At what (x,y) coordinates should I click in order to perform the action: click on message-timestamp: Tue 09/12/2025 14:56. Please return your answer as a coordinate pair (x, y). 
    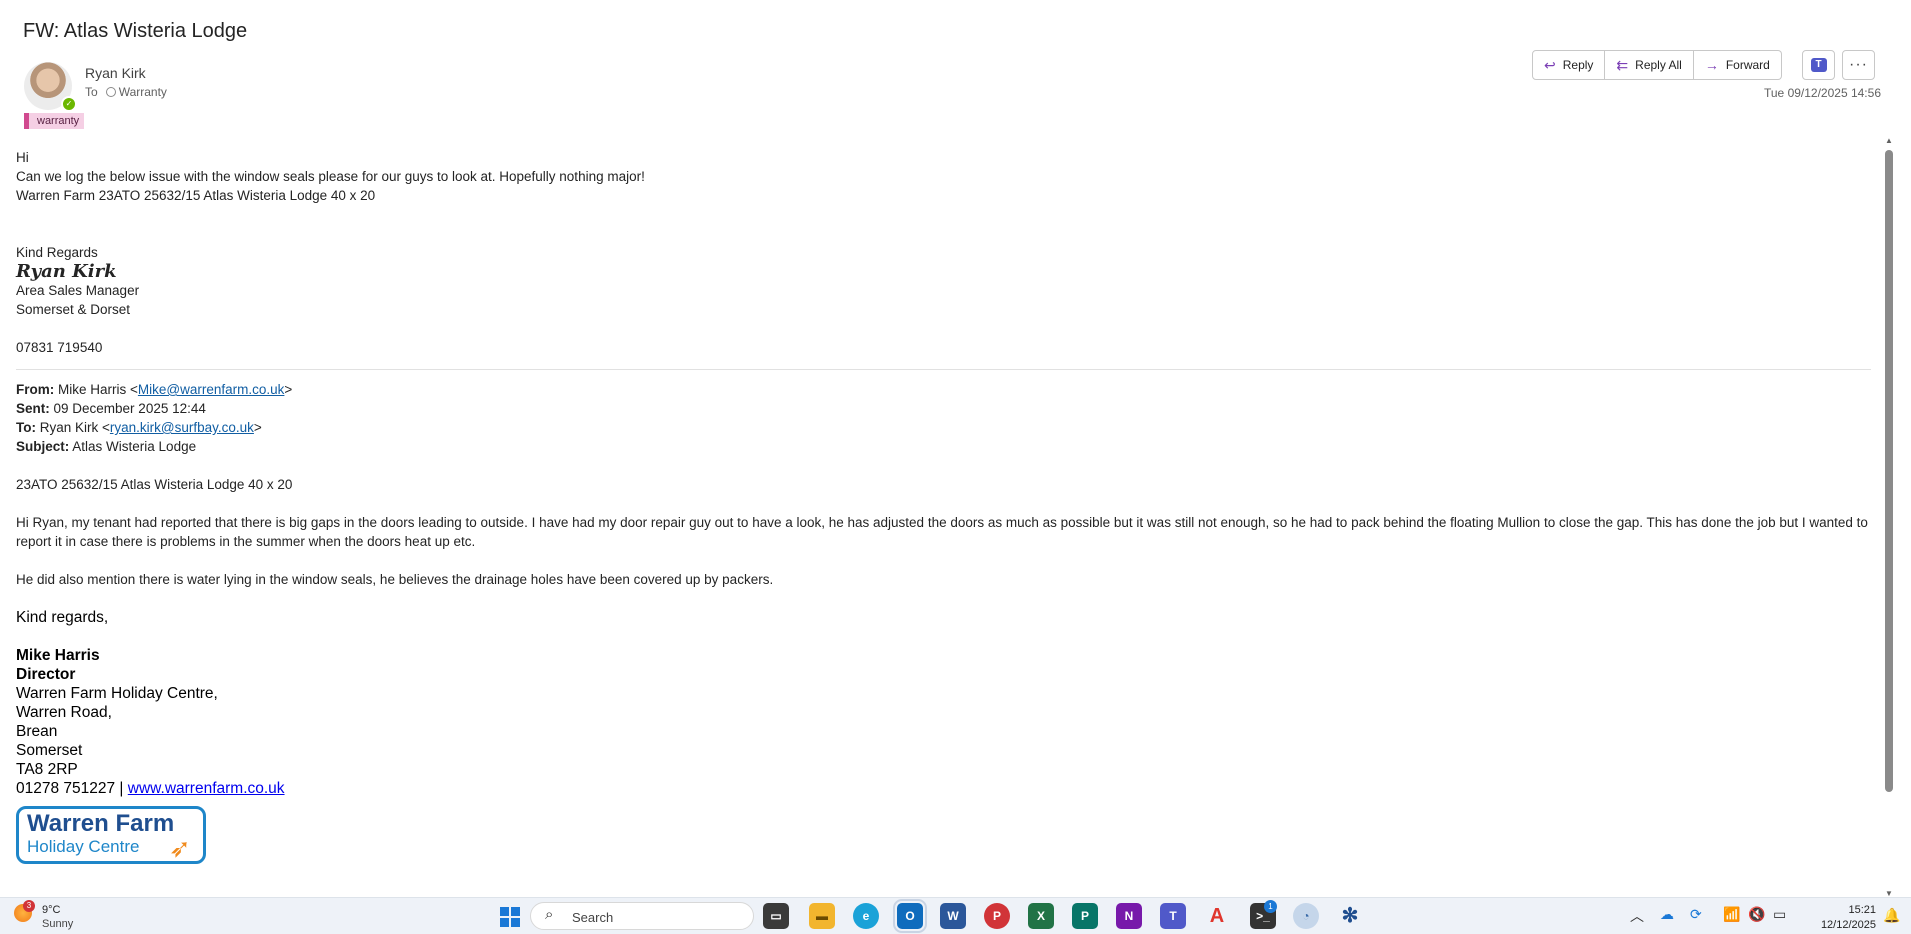
    Looking at the image, I should click on (1822, 93).